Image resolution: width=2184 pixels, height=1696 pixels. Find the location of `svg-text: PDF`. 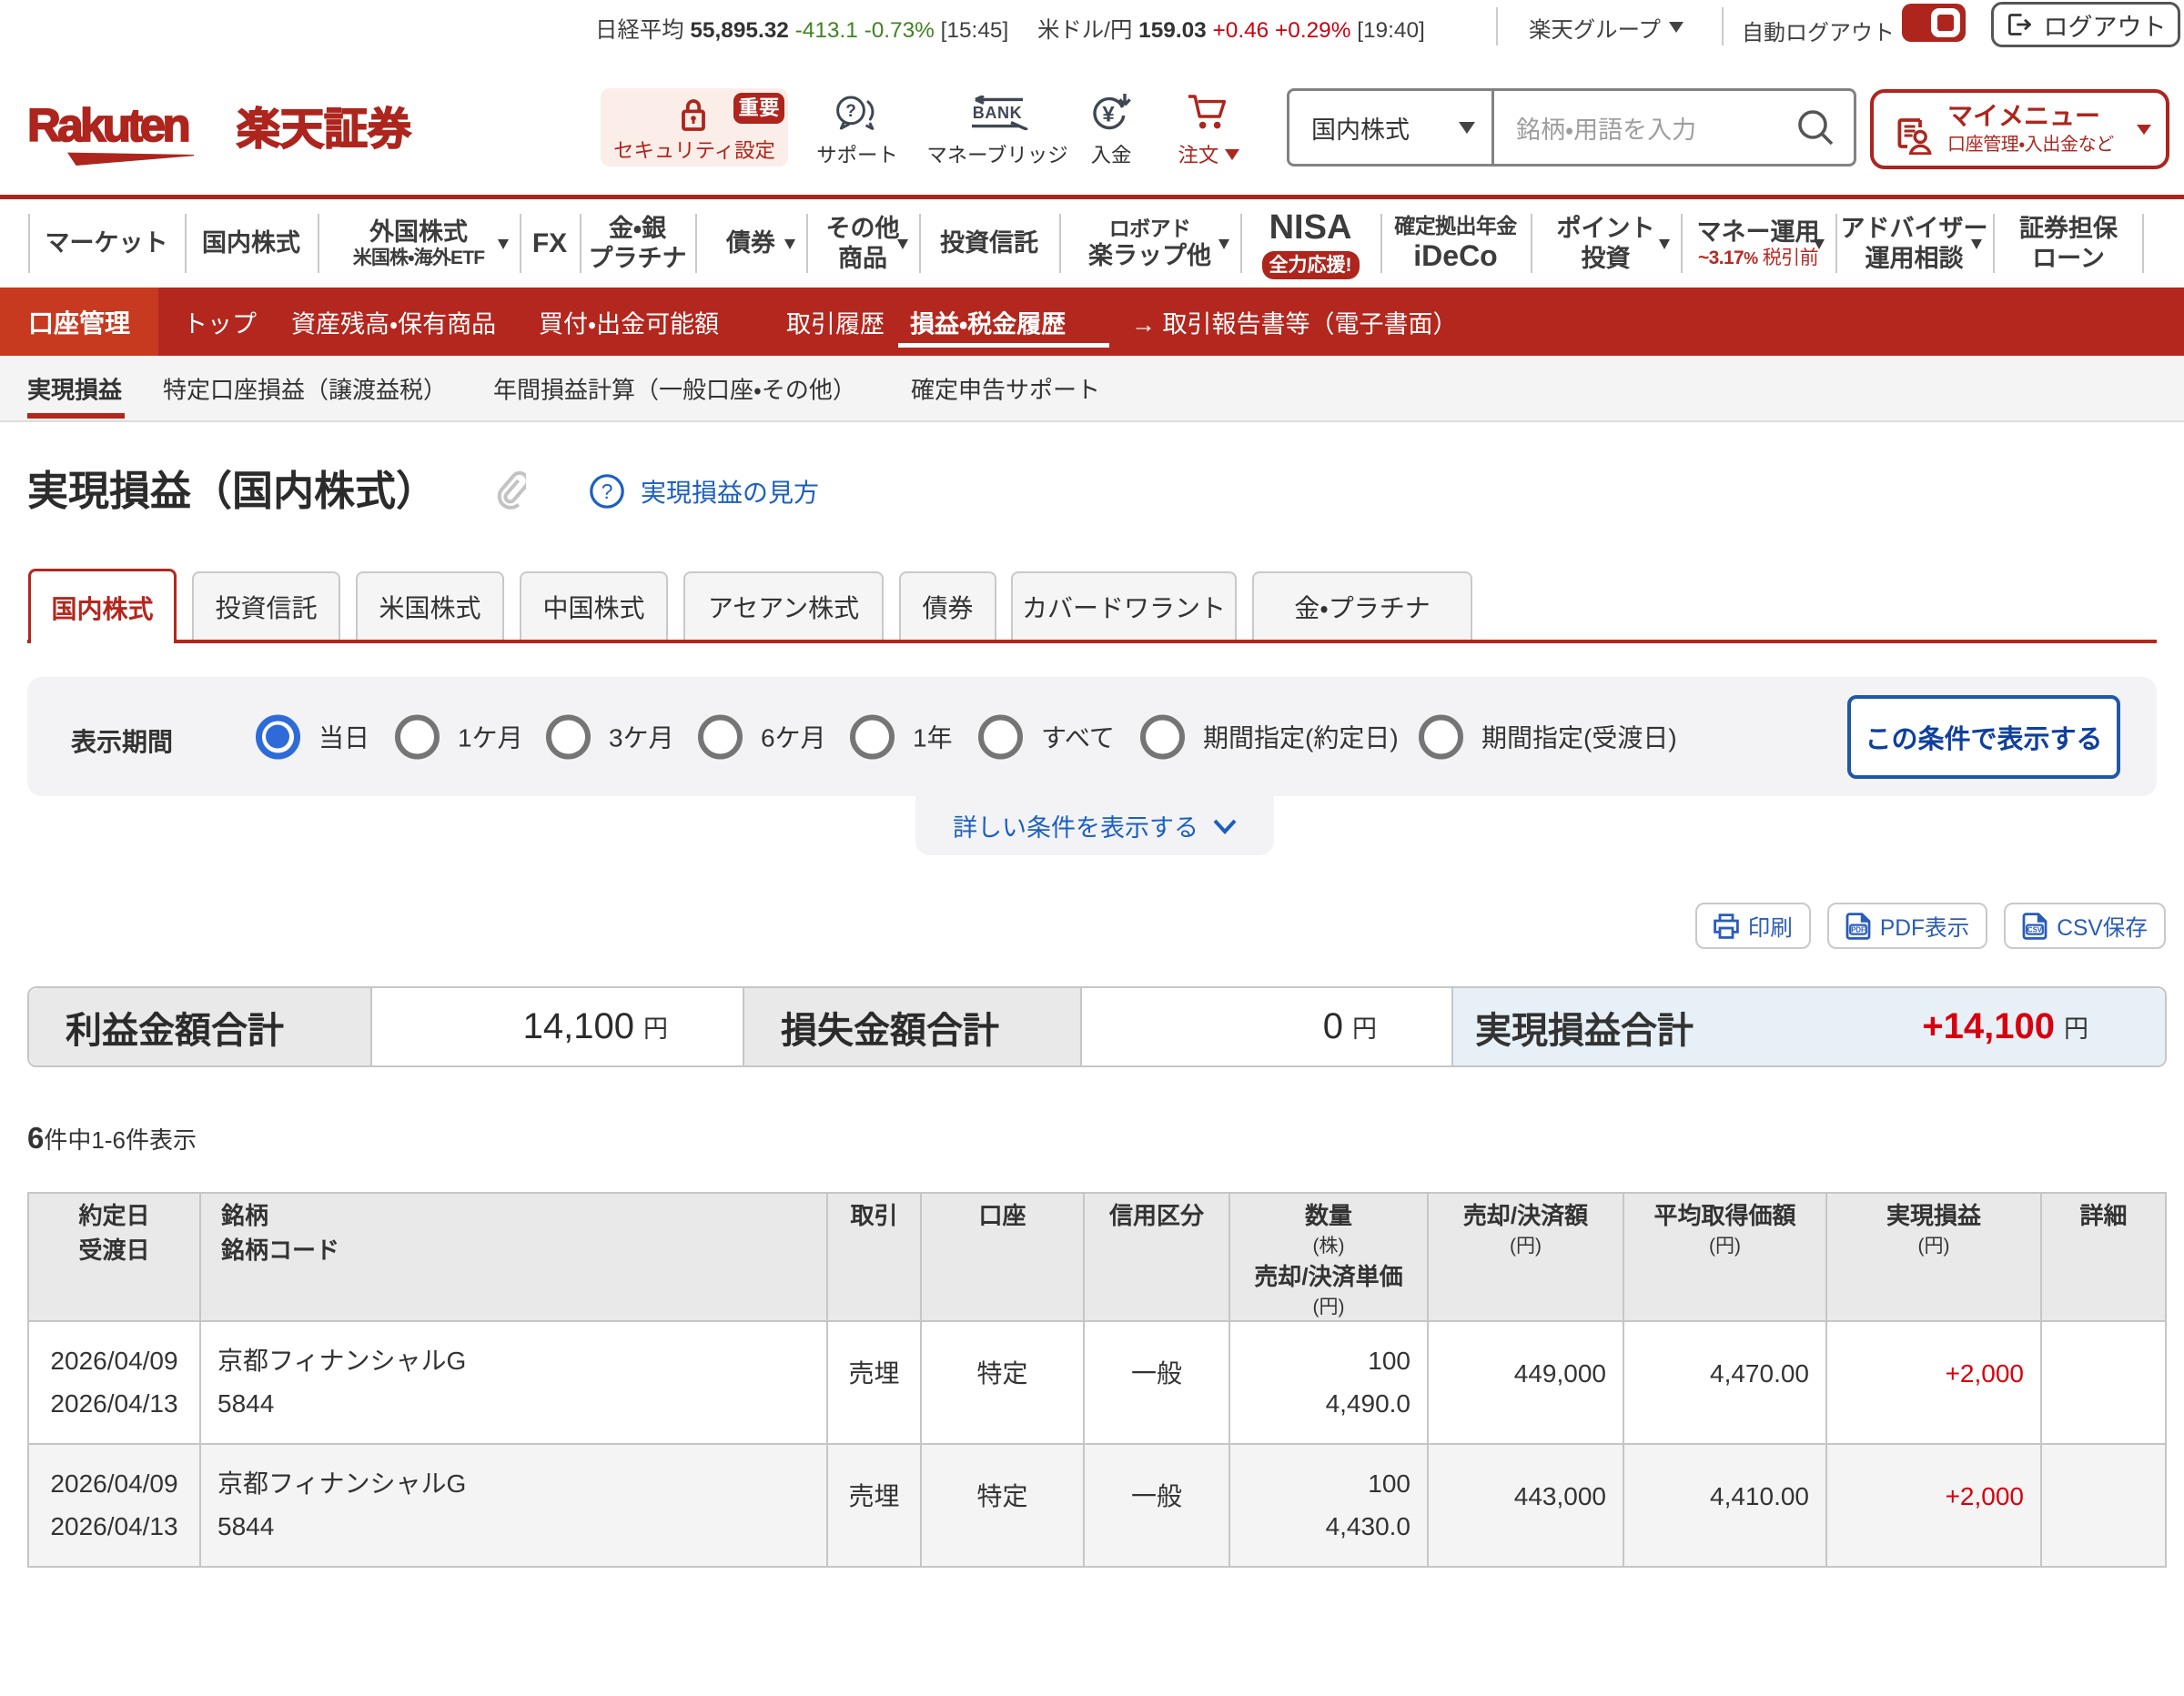

svg-text: PDF is located at coordinates (1859, 929).